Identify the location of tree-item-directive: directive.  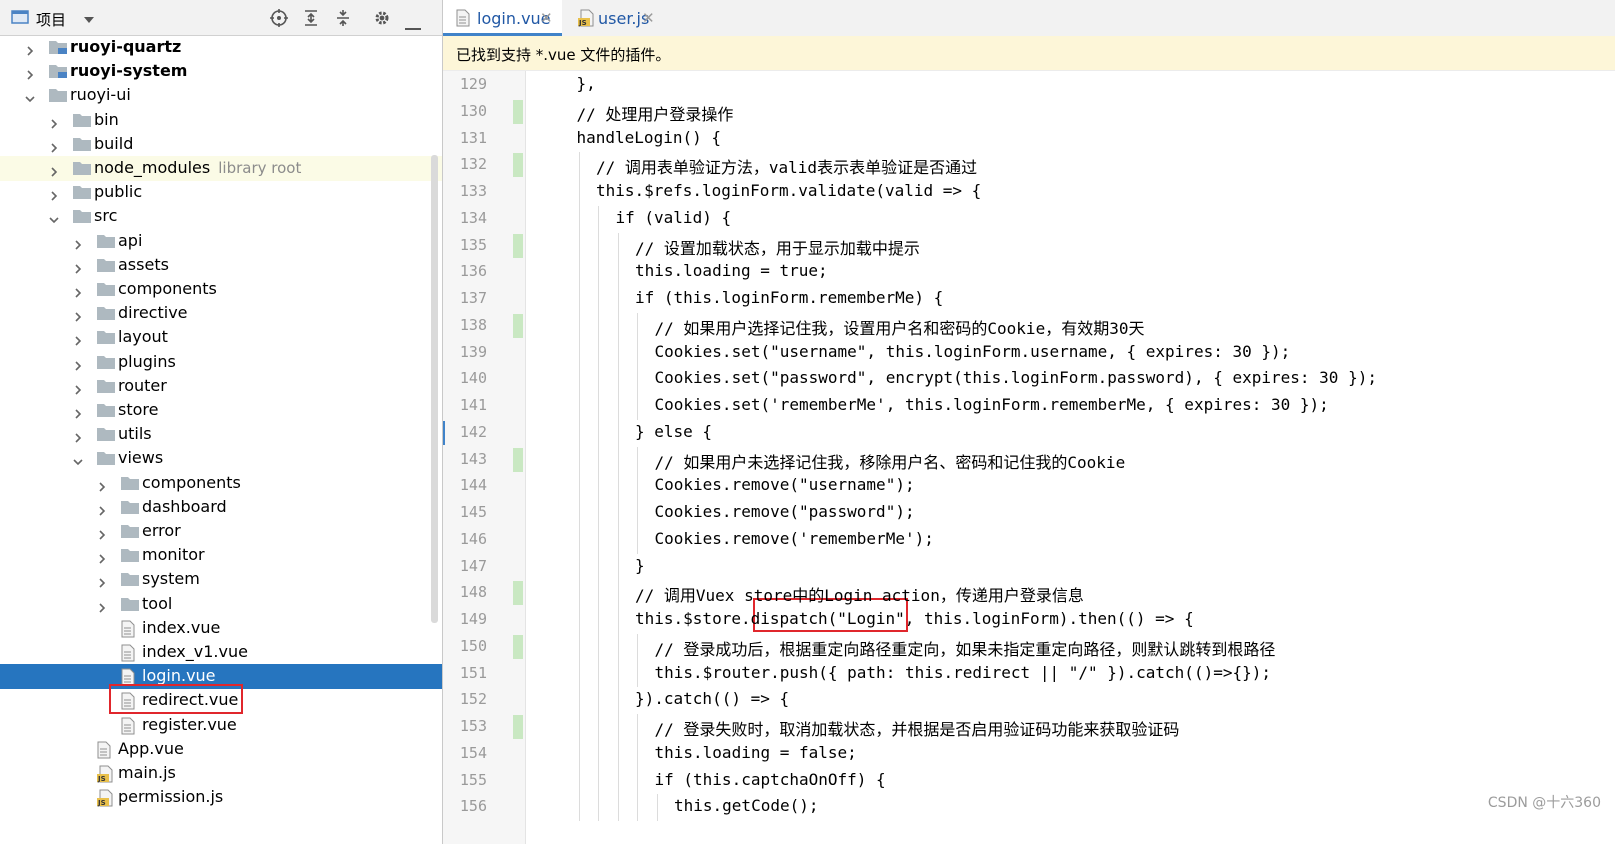
(221, 313).